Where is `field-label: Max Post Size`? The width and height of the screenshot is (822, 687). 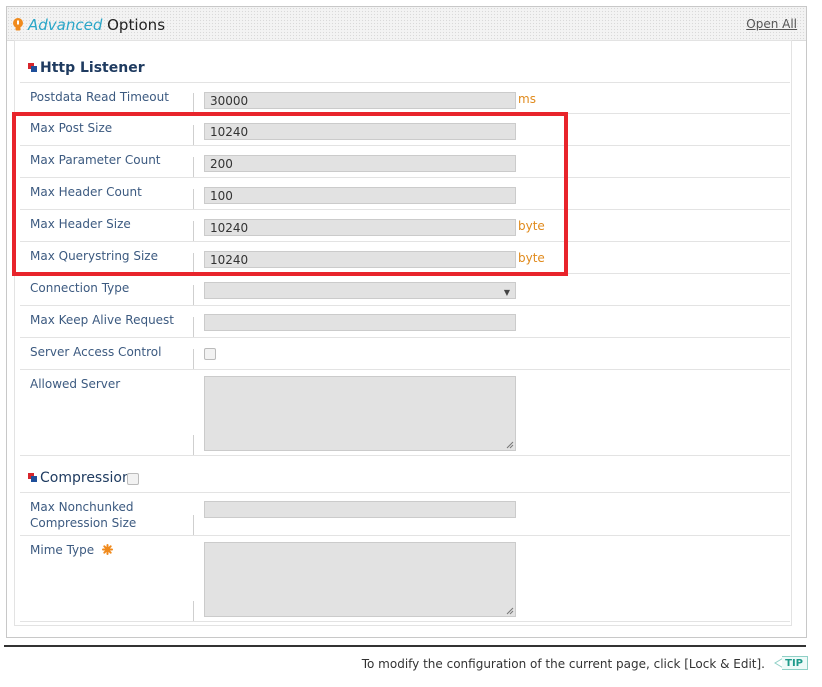
field-label: Max Post Size is located at coordinates (71, 128).